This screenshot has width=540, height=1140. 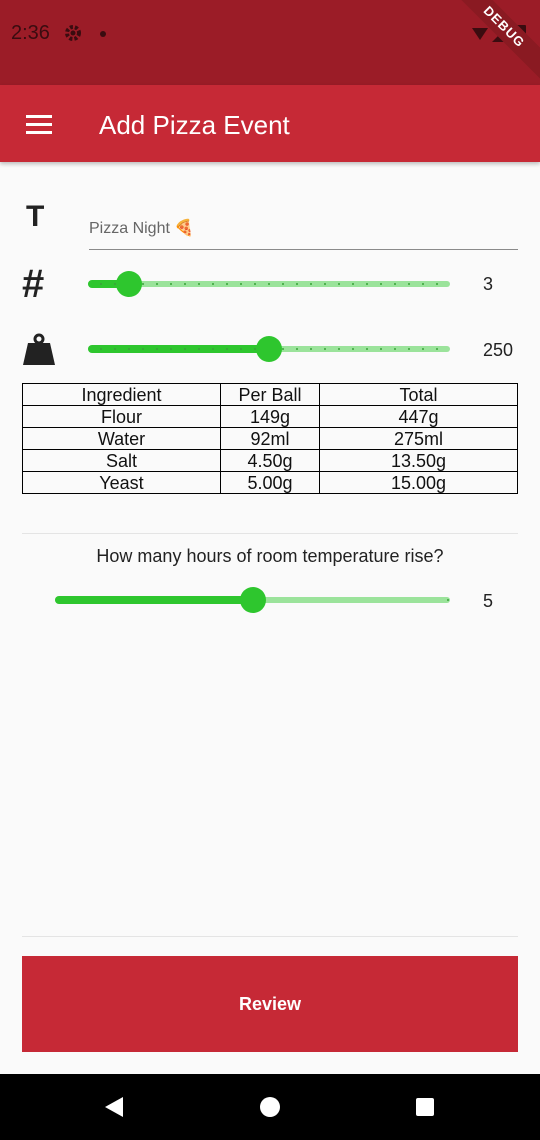 What do you see at coordinates (39, 352) in the screenshot?
I see `weight-icon` at bounding box center [39, 352].